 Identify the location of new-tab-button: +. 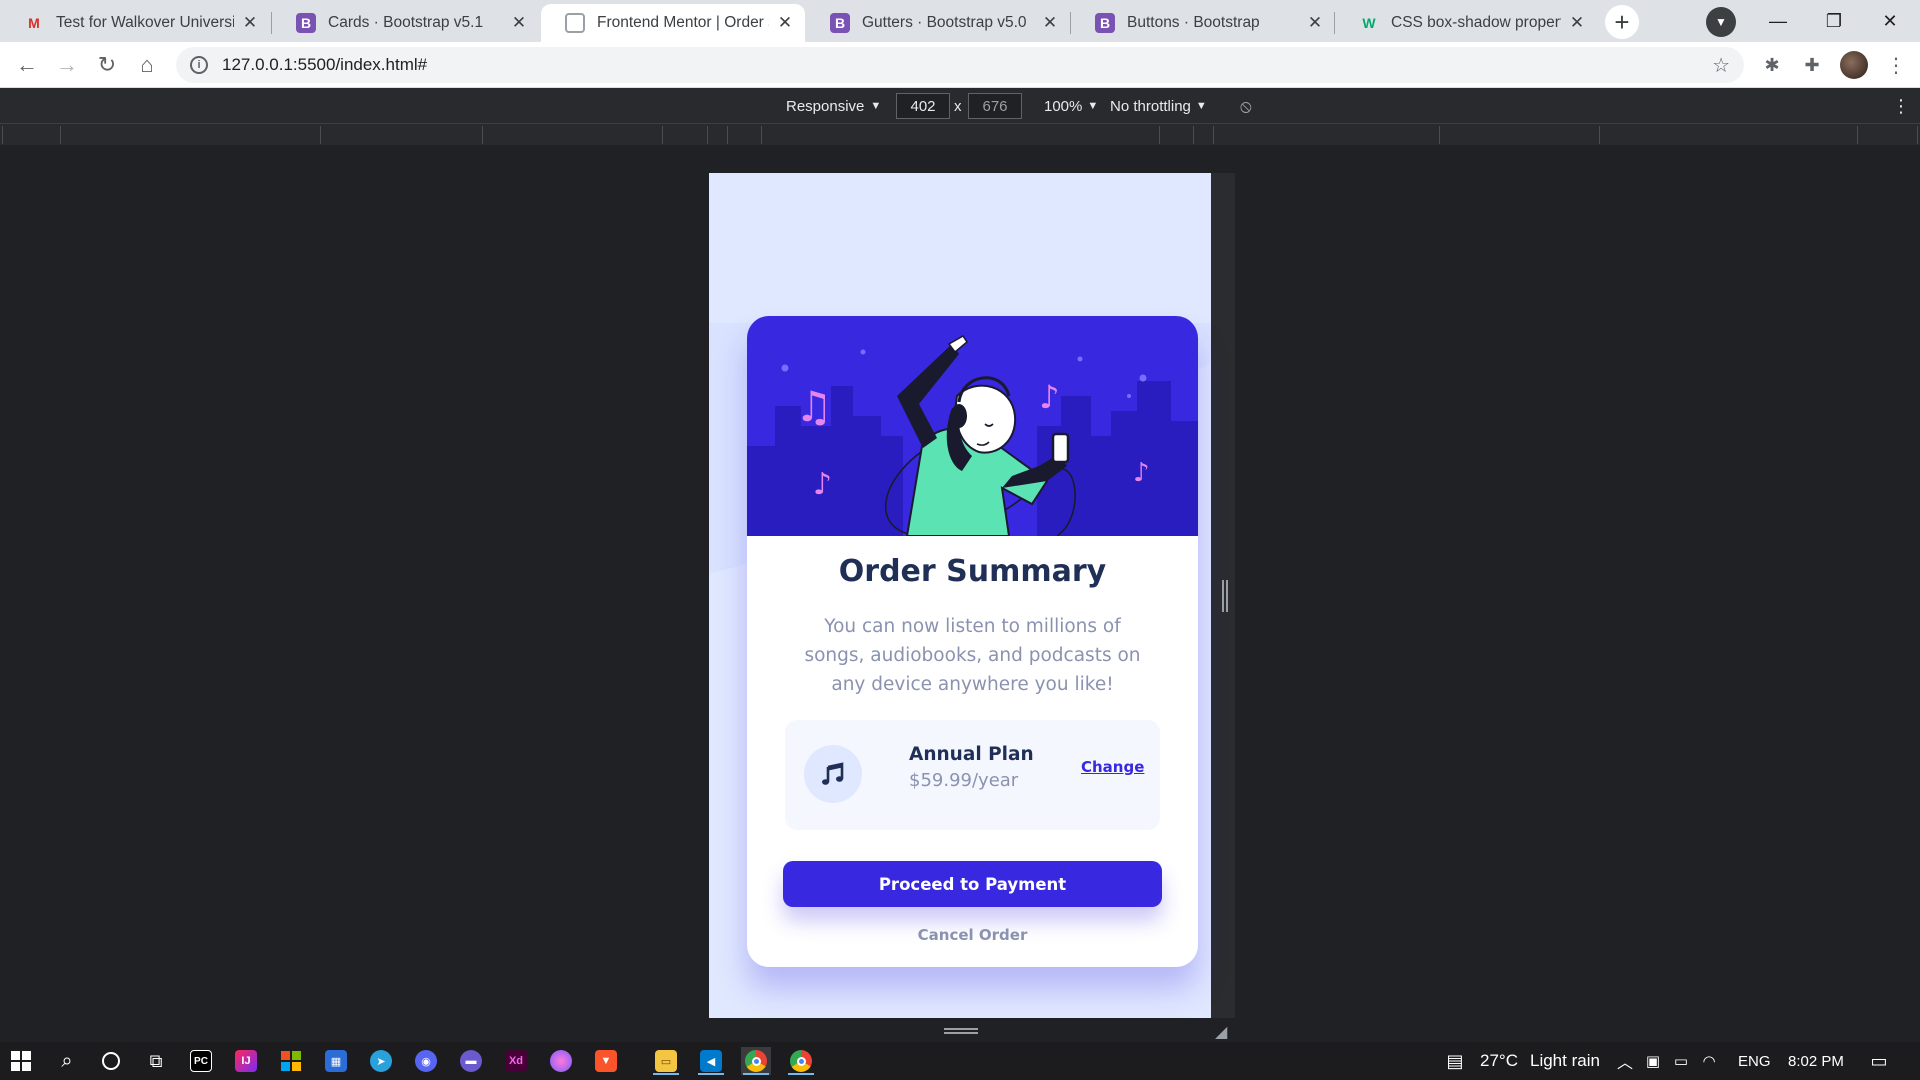
(1622, 22).